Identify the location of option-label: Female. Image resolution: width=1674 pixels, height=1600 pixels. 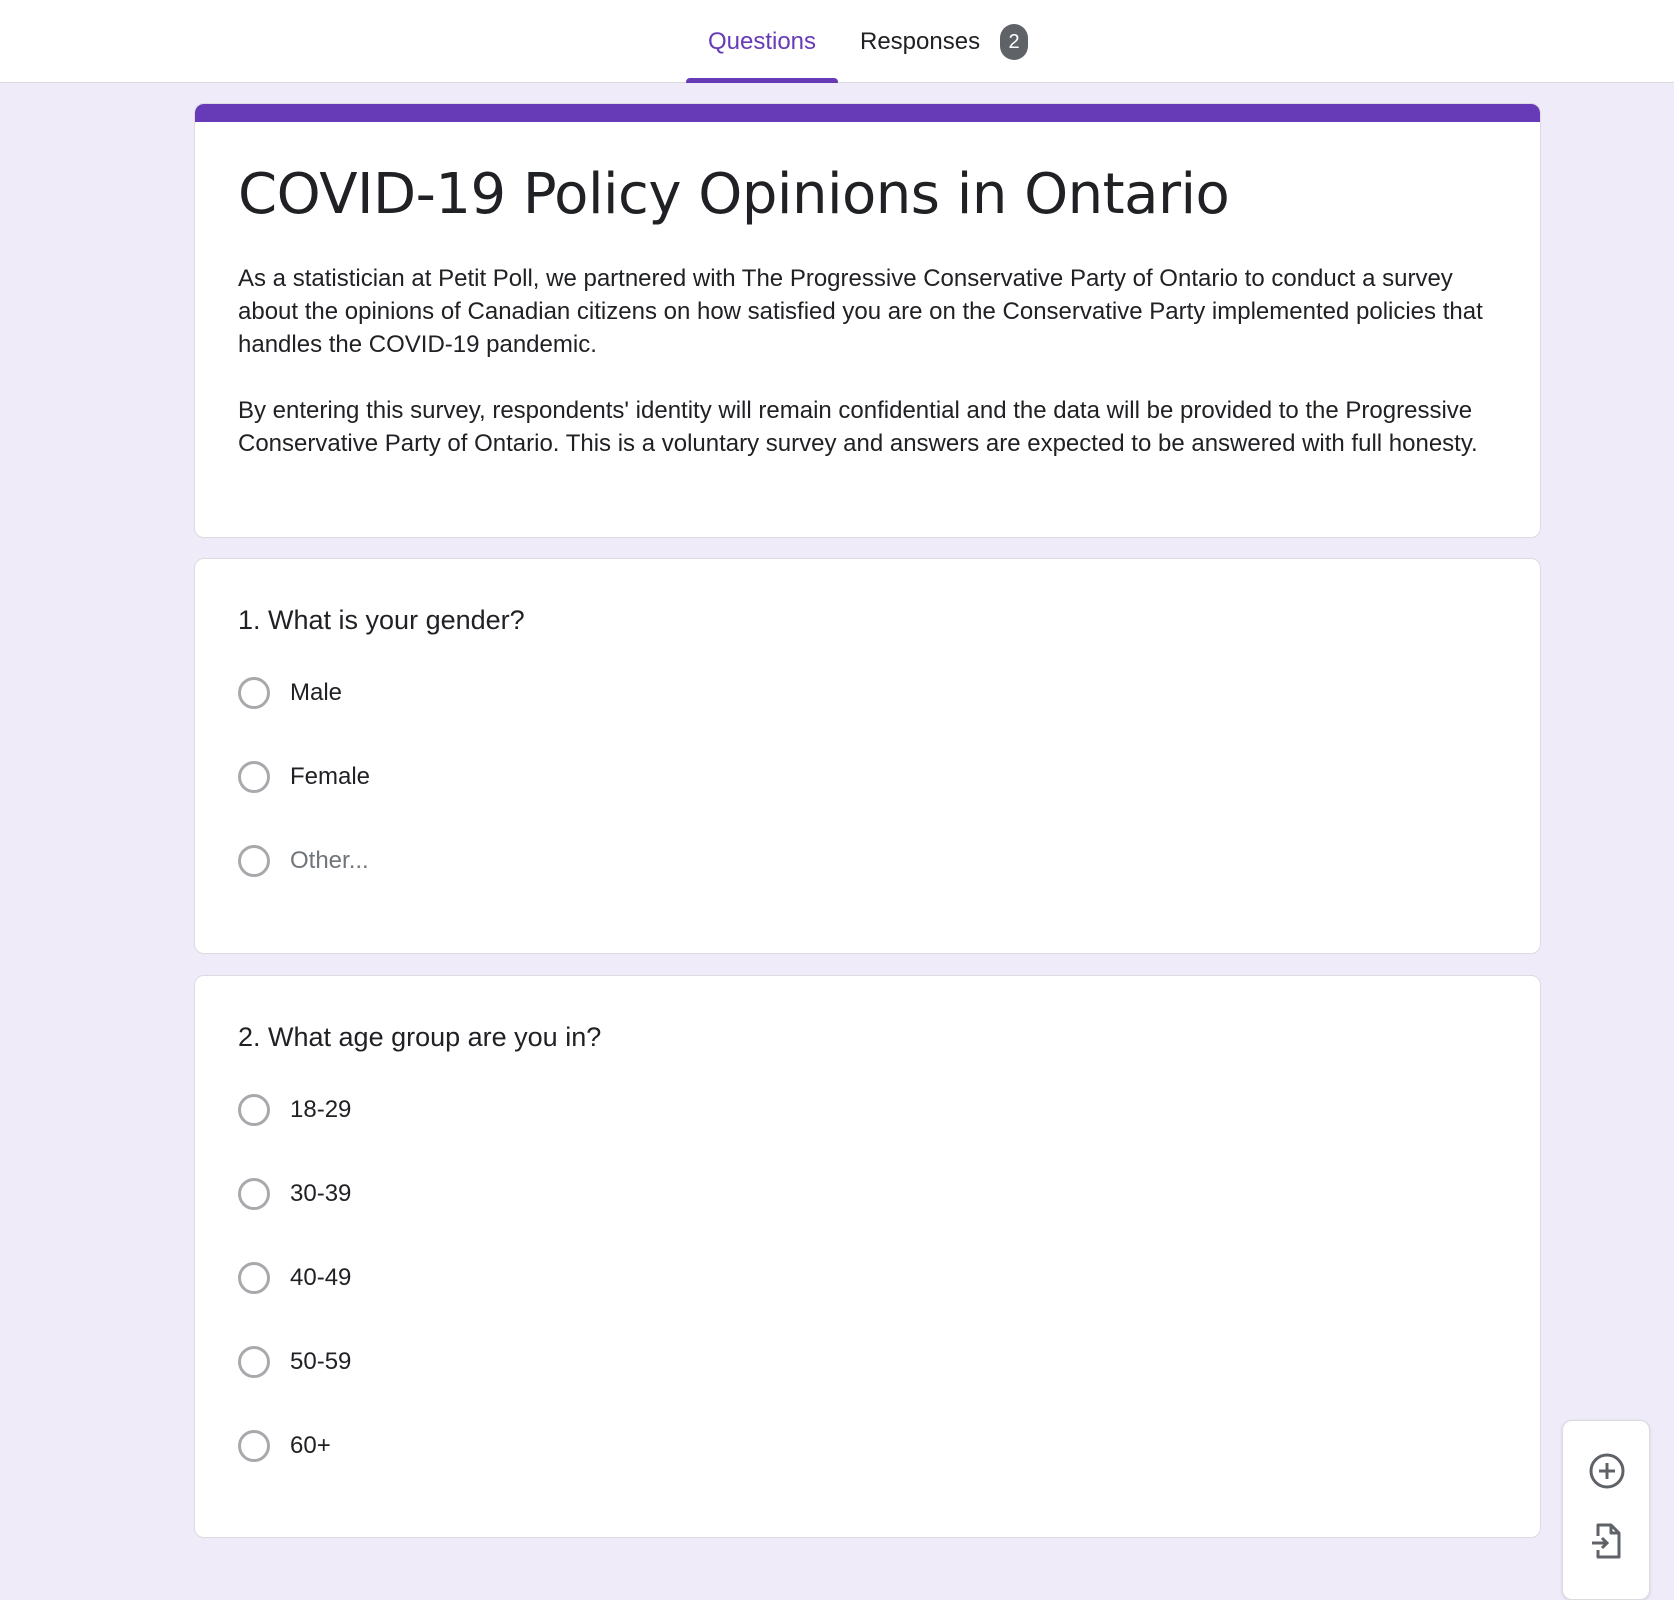
(330, 776).